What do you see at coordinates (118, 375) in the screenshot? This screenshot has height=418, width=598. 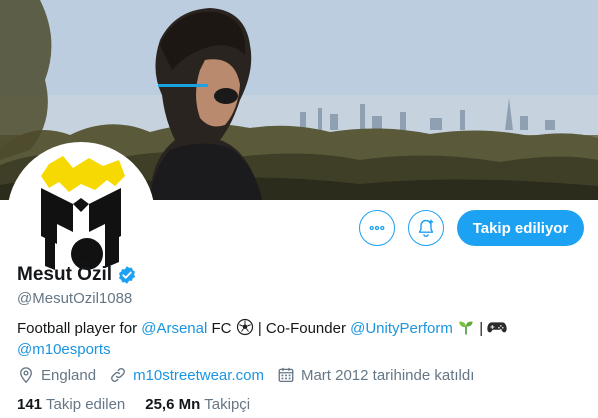 I see `link-icon` at bounding box center [118, 375].